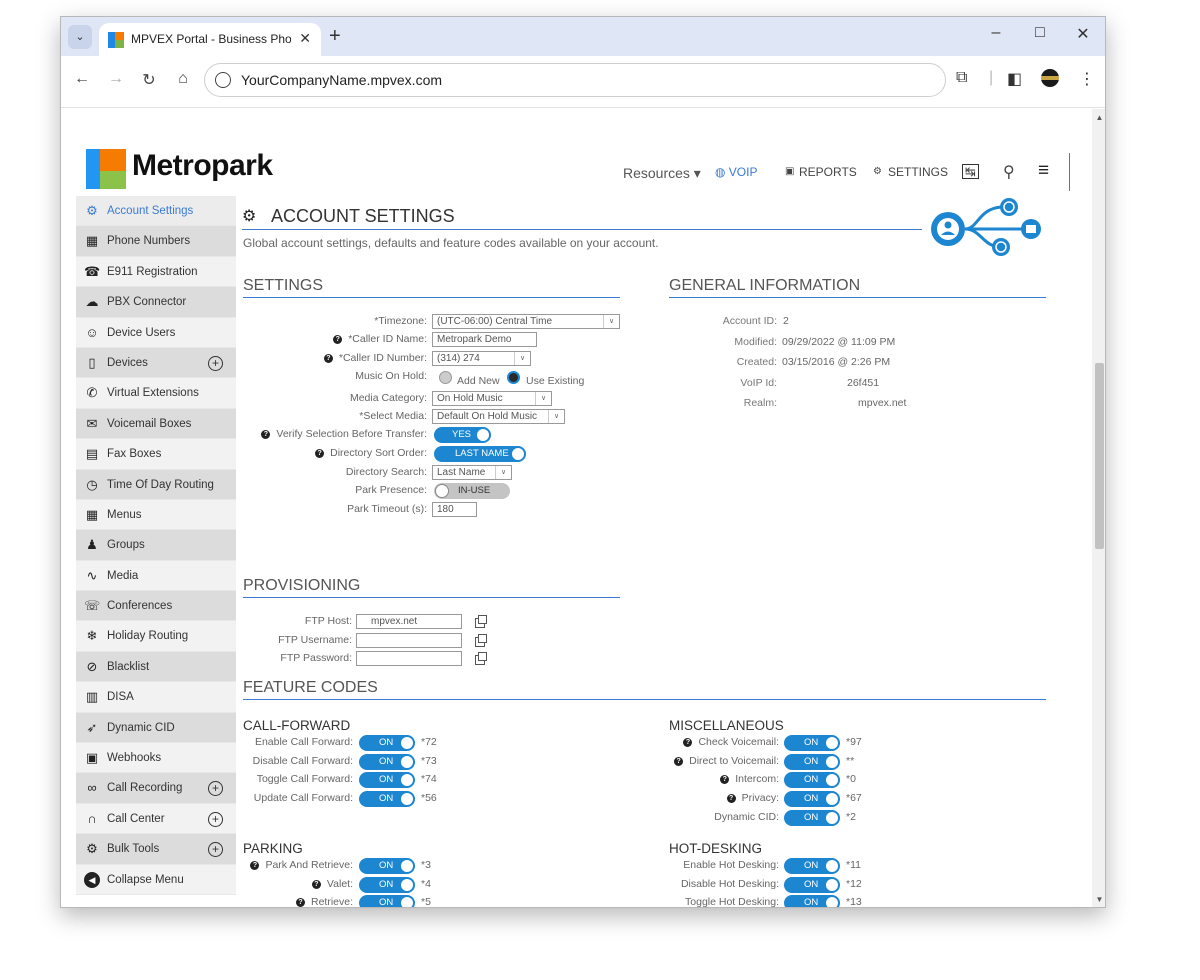 The image size is (1200, 980). Describe the element at coordinates (1009, 172) in the screenshot. I see `search-icon: ⚲` at that location.